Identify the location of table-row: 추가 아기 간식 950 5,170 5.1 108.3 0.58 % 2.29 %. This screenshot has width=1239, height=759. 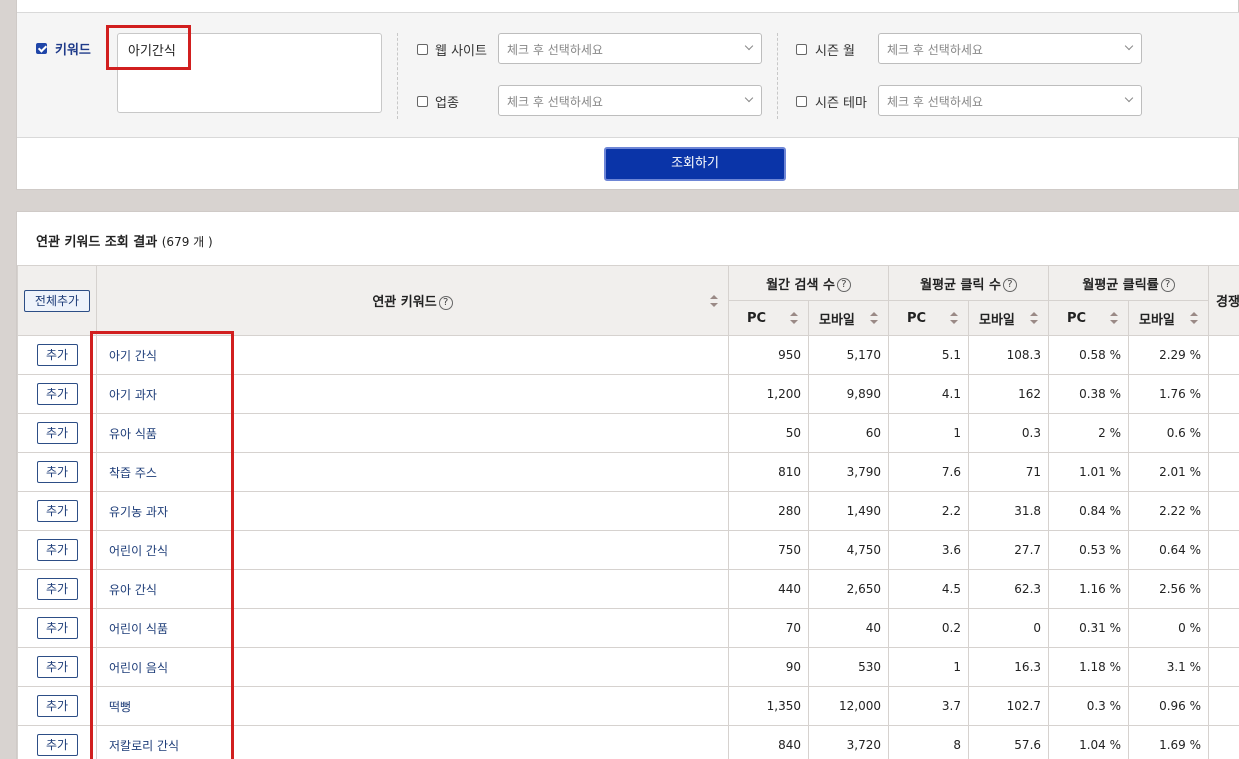
(628, 355).